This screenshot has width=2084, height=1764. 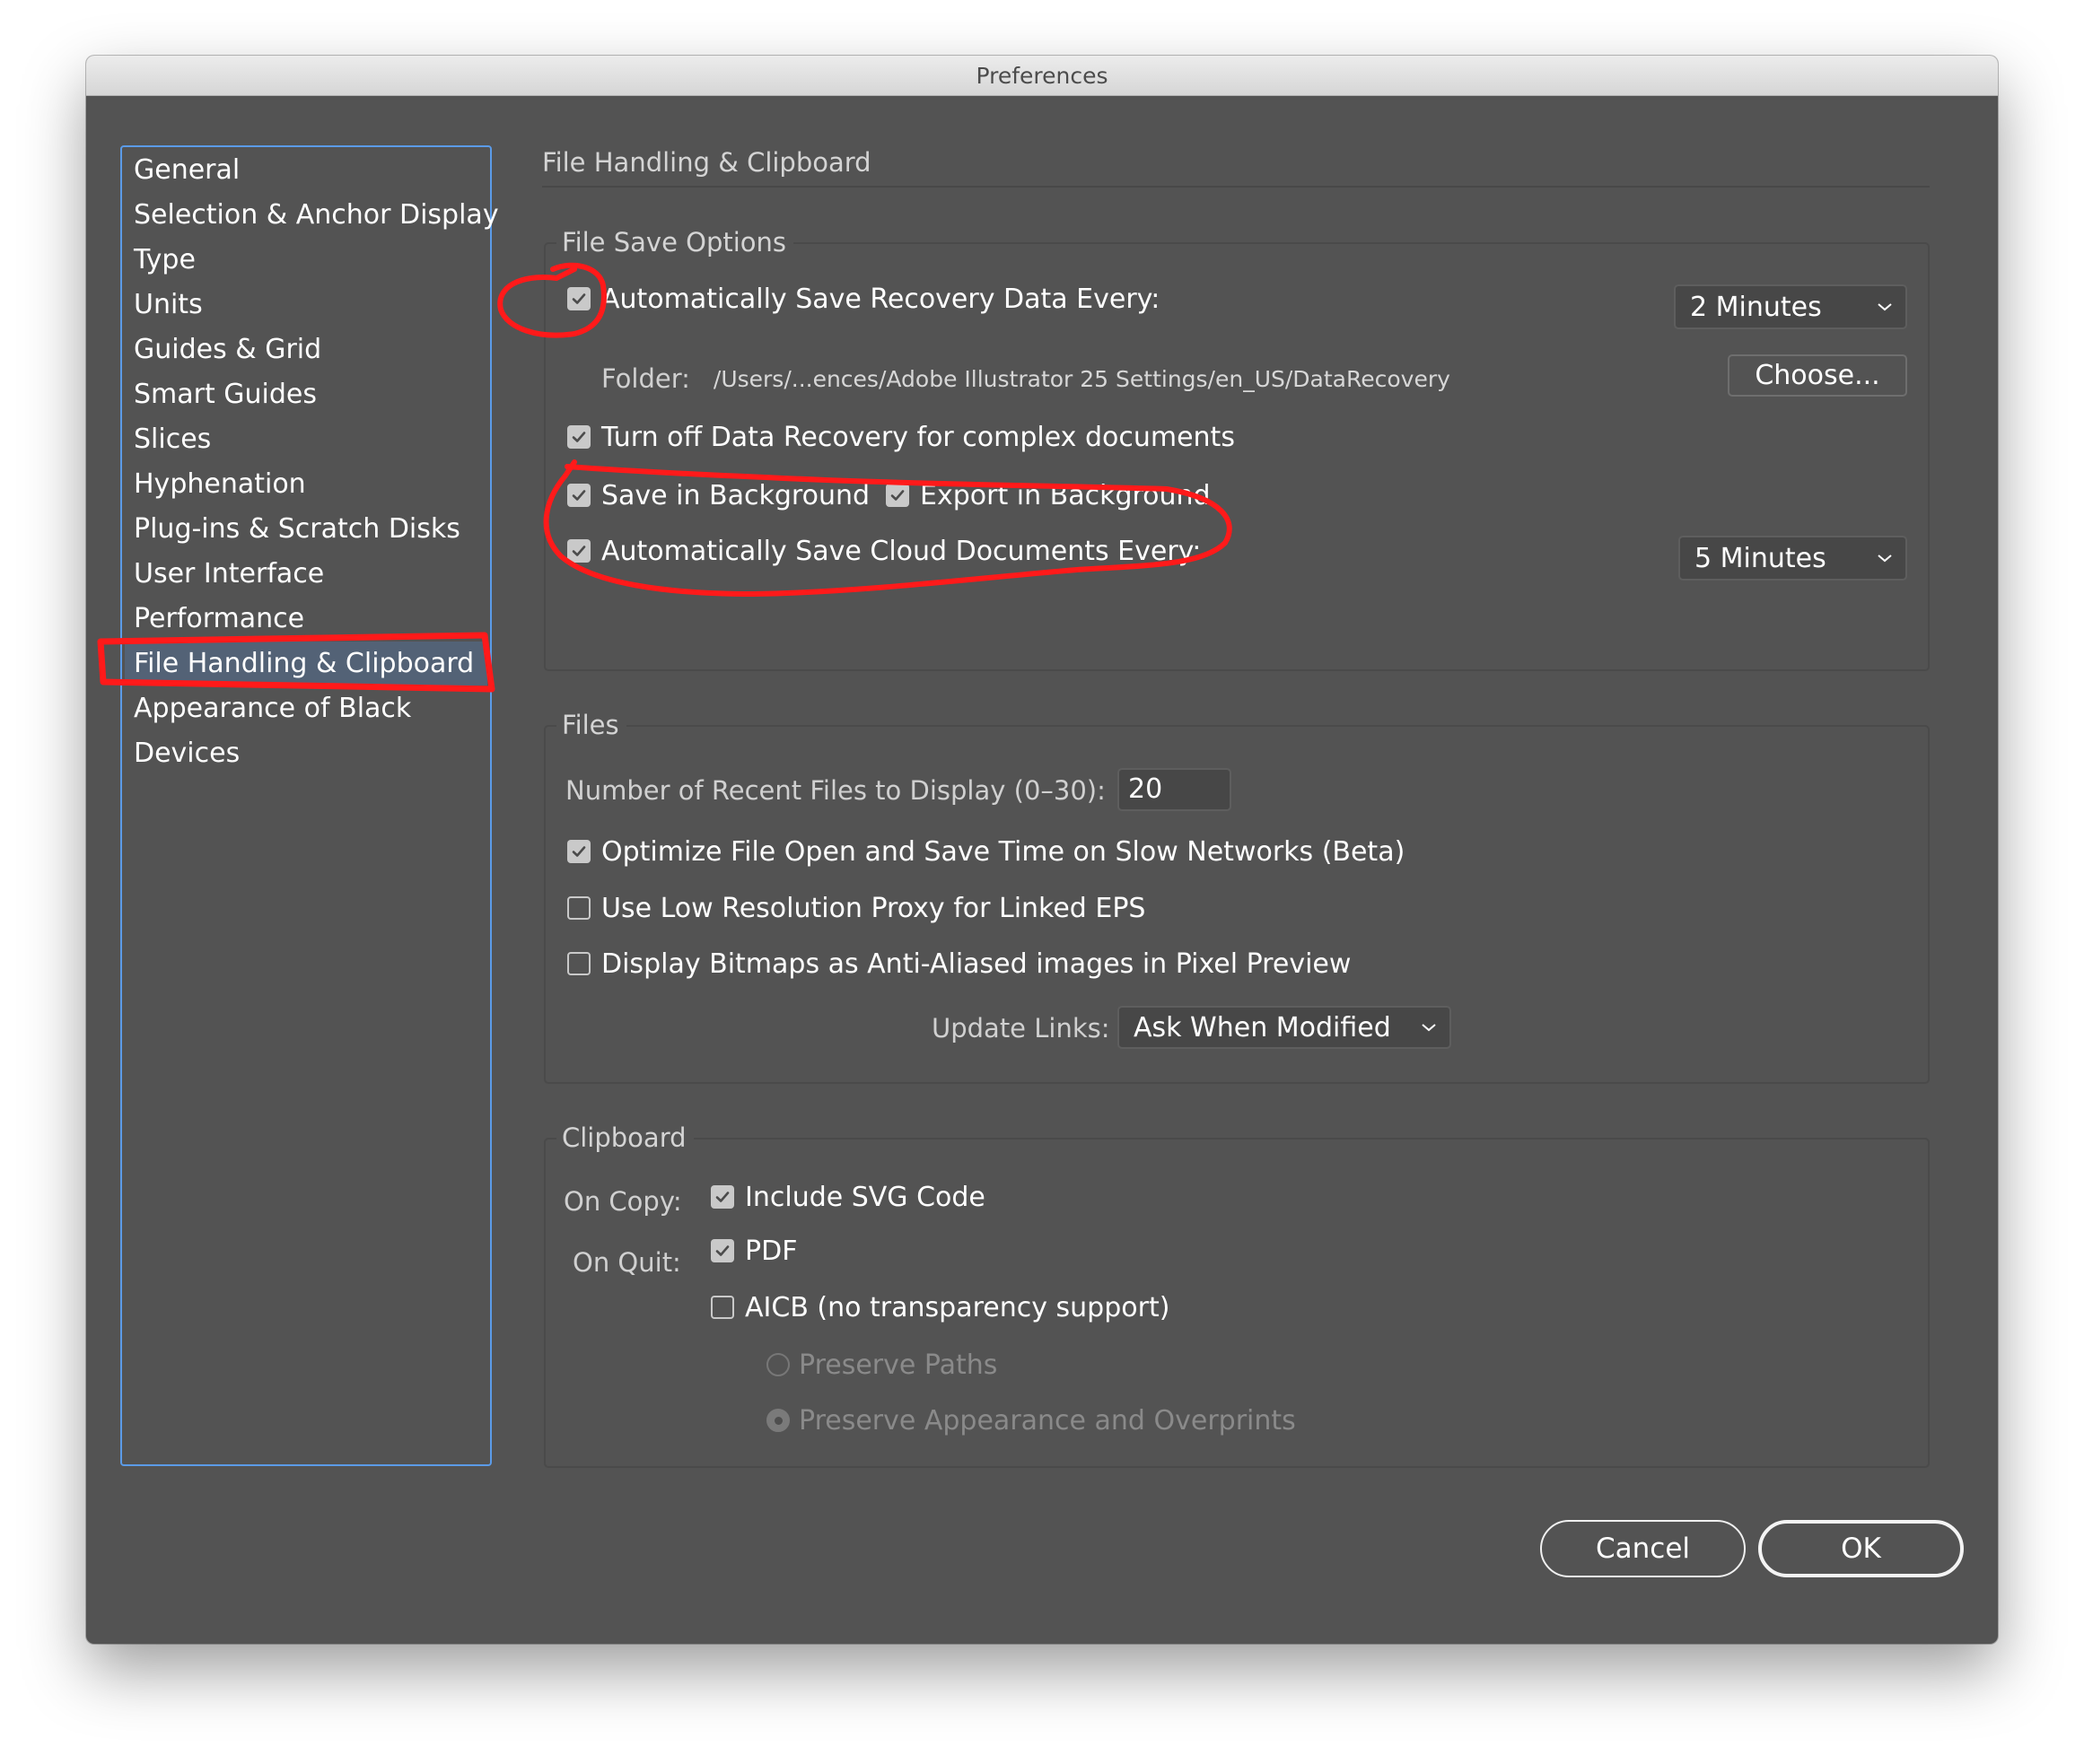 I want to click on auto-save-recovery-checkbox, so click(x=579, y=298).